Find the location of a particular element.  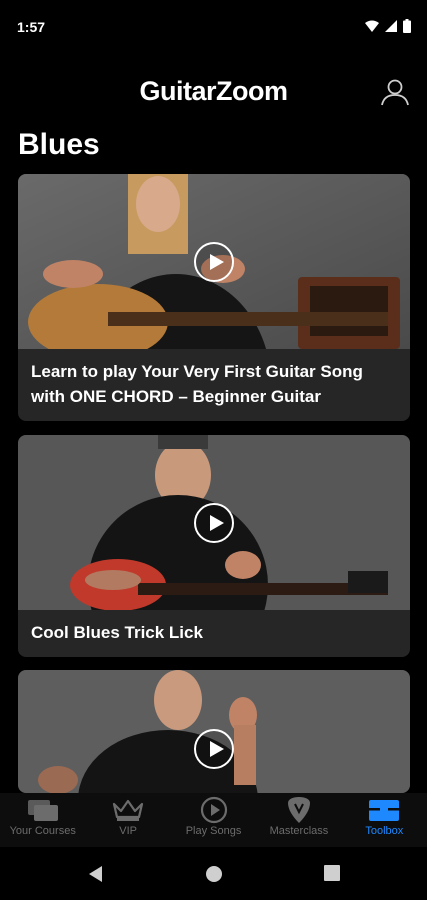

app-title: GuitarZoom is located at coordinates (214, 91).